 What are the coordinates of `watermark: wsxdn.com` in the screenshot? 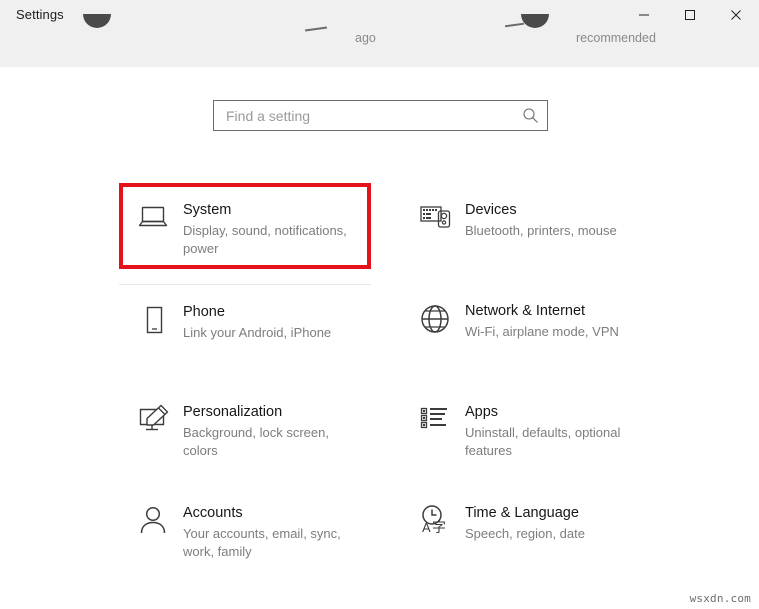 It's located at (720, 598).